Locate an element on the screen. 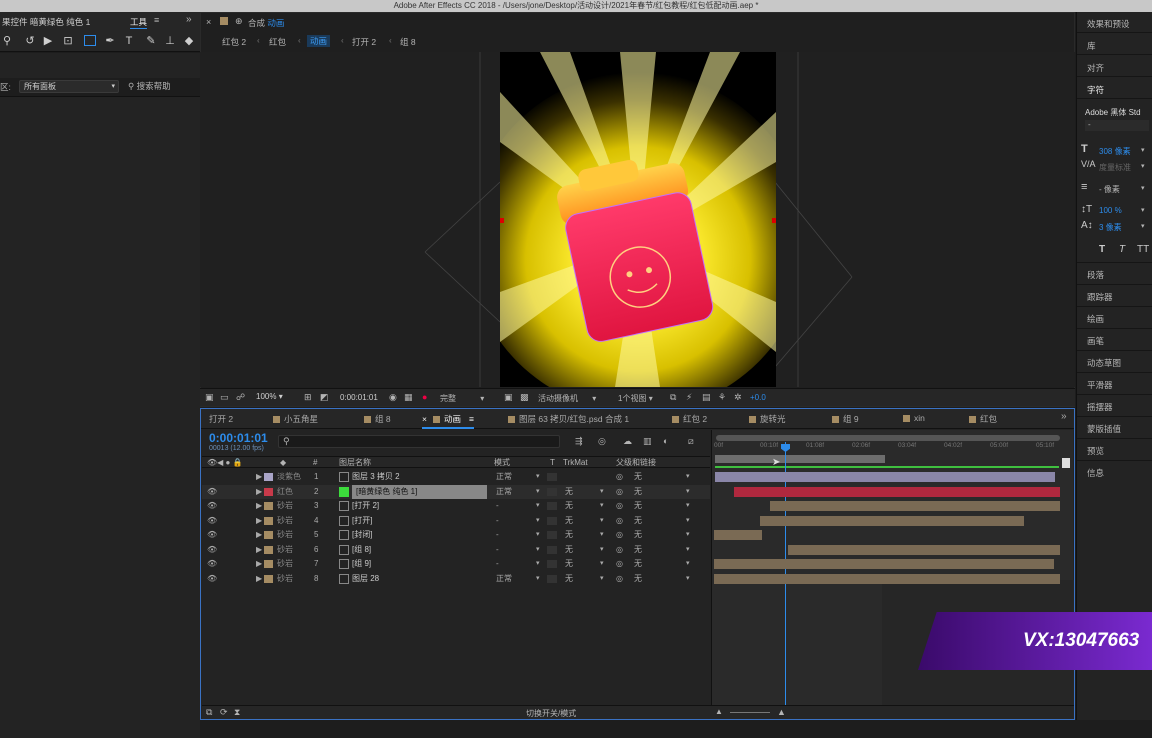 The height and width of the screenshot is (738, 1152). timeline-timecode: 0:00:01:01 is located at coordinates (238, 438).